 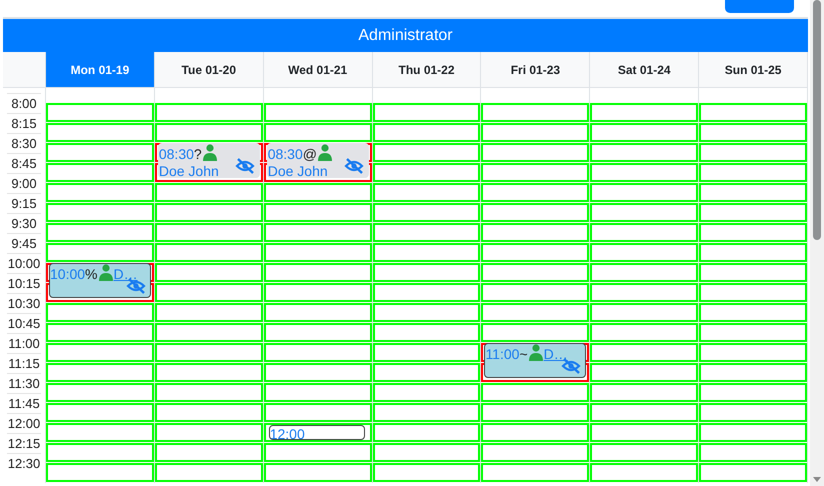 What do you see at coordinates (753, 69) in the screenshot?
I see `day-header: Sun 01-25` at bounding box center [753, 69].